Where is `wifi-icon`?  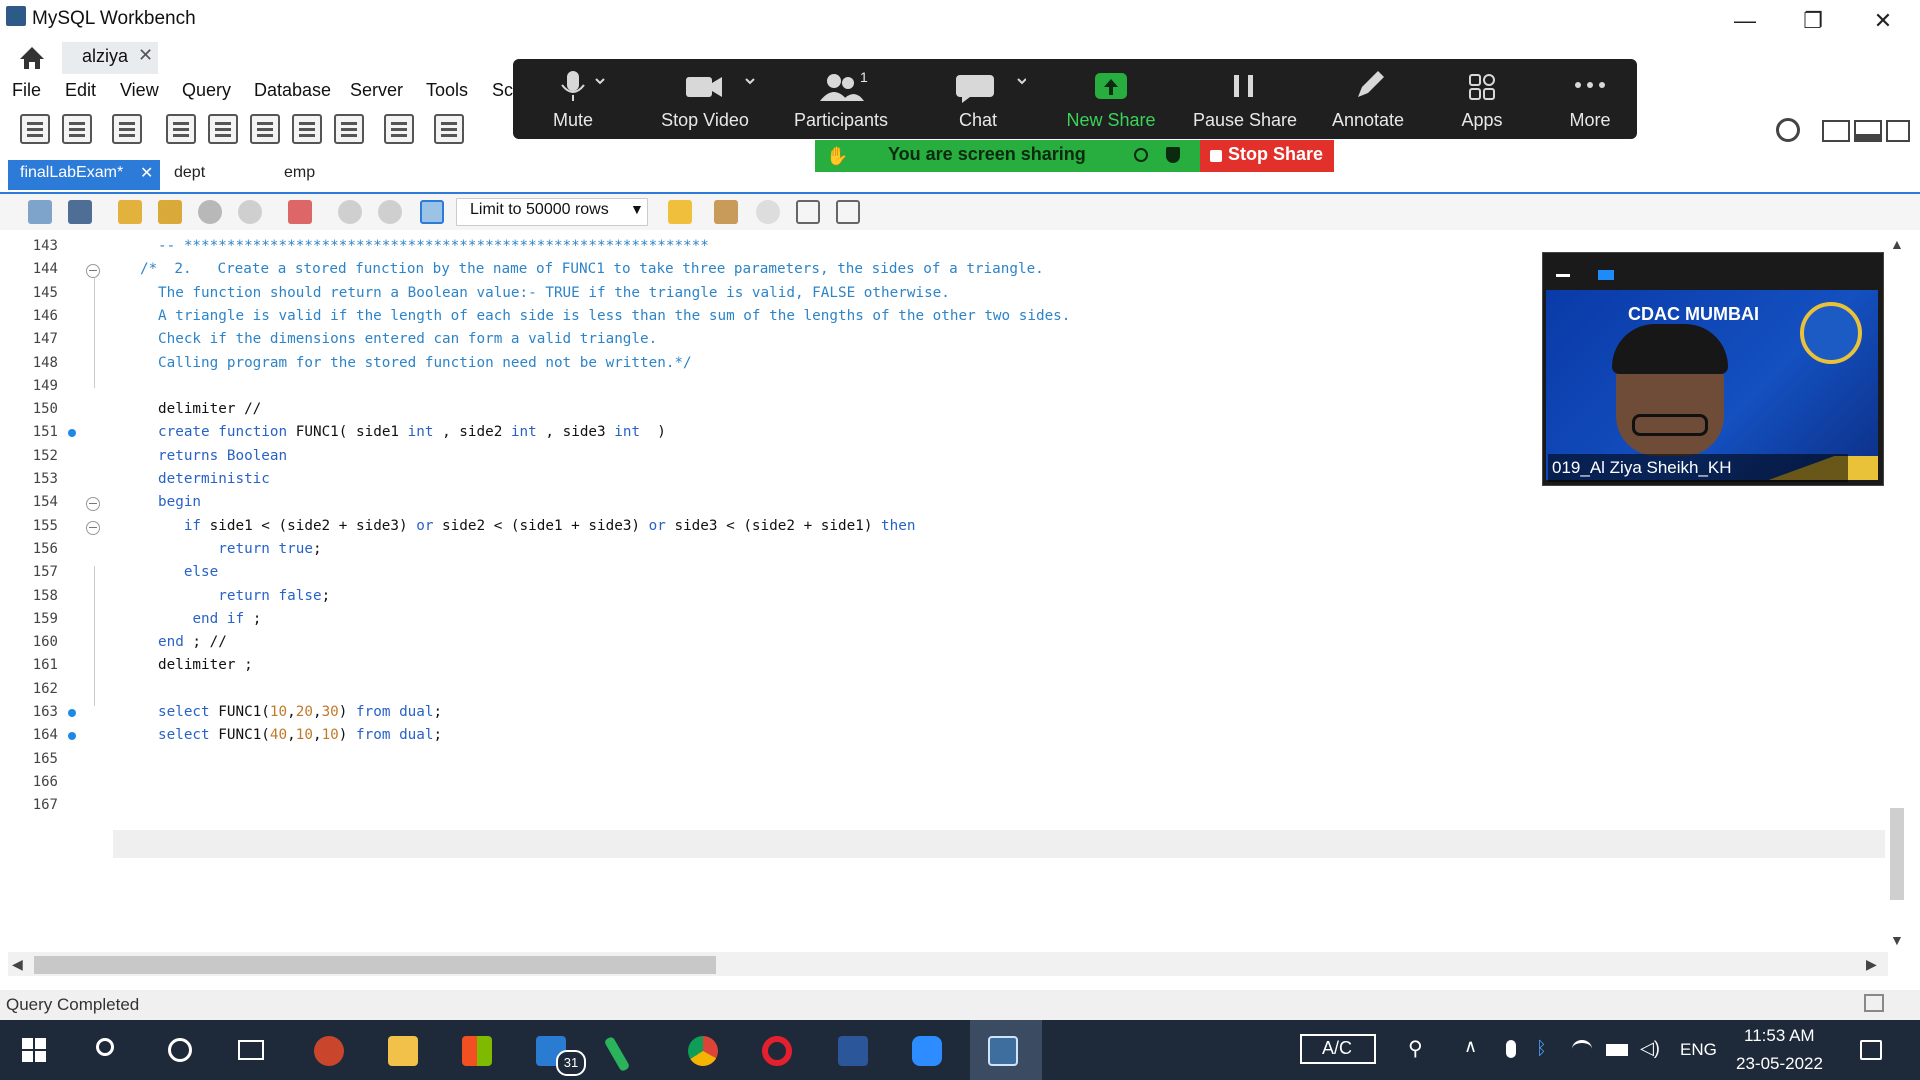 wifi-icon is located at coordinates (1582, 1049).